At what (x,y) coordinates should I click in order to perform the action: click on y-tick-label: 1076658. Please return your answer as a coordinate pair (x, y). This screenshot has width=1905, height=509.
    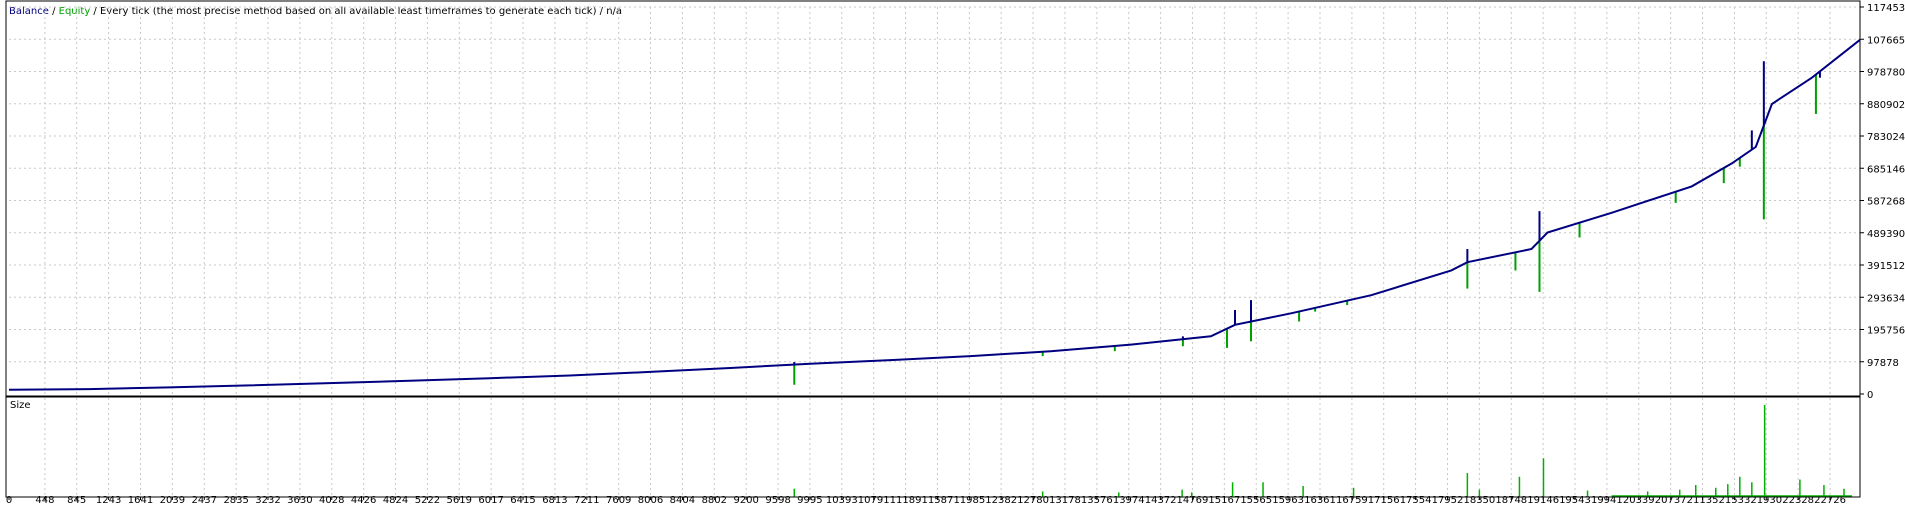
    Looking at the image, I should click on (1886, 40).